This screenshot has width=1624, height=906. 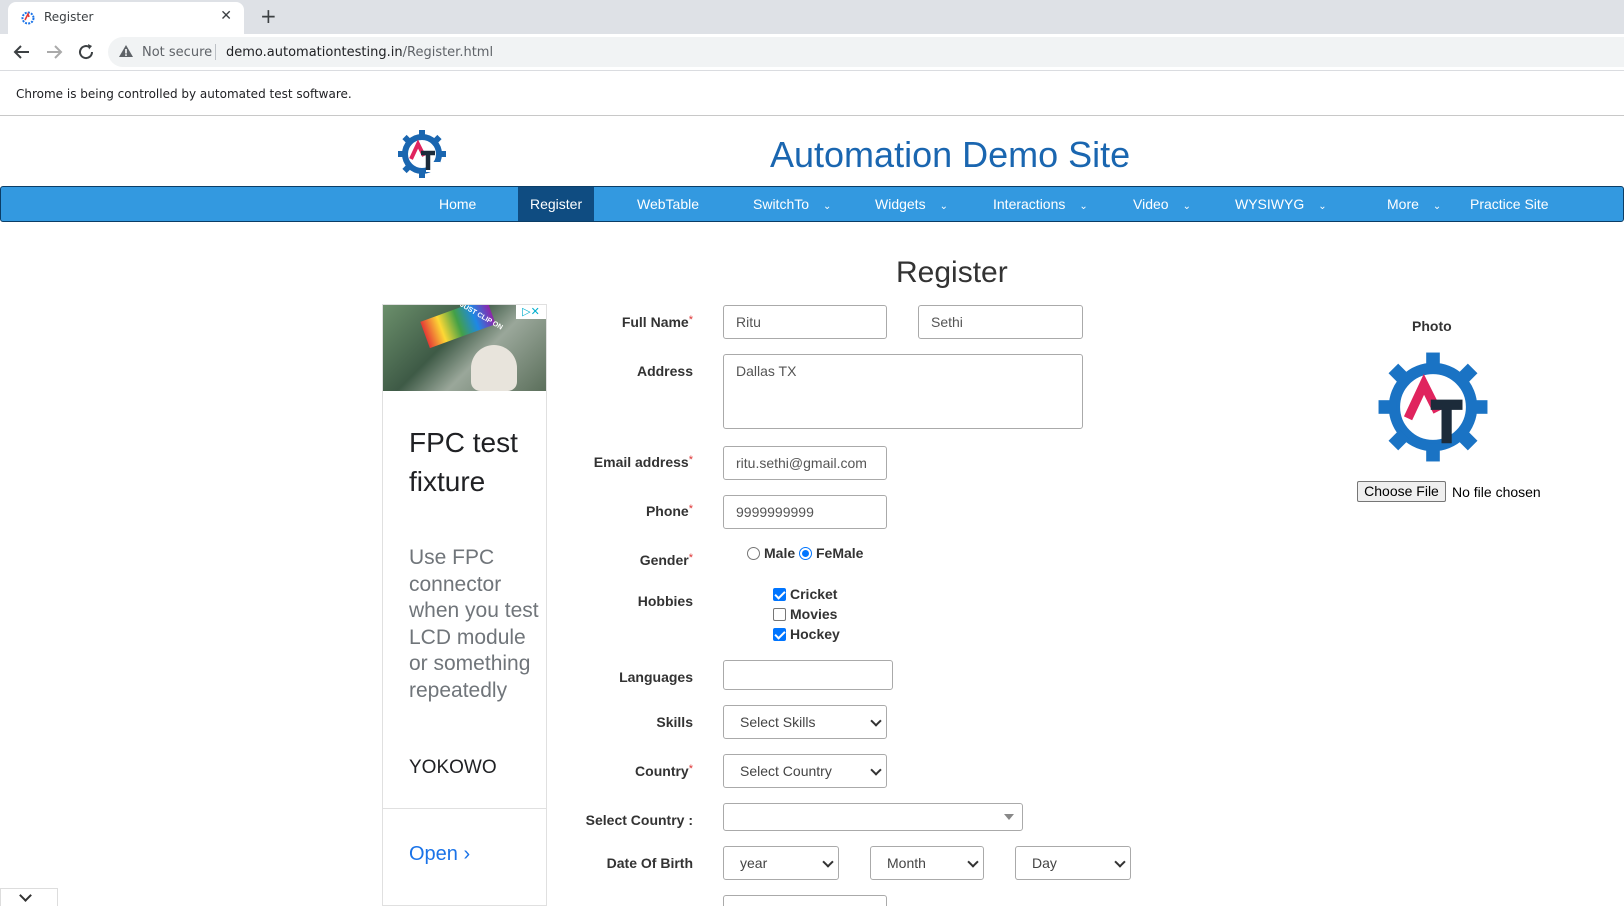 I want to click on country-select-value: Select Country, so click(x=786, y=771).